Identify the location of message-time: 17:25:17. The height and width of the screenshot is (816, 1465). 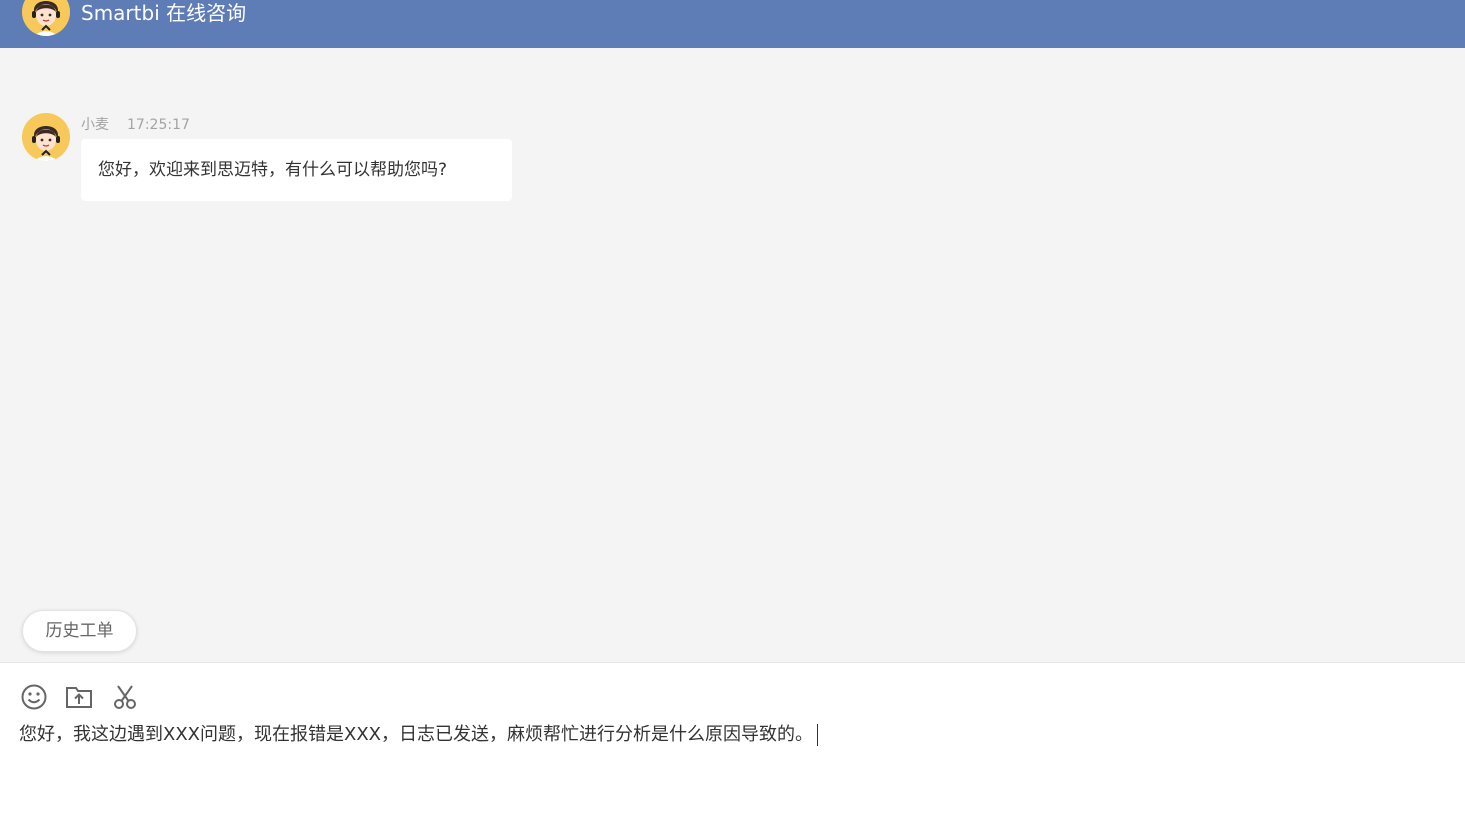
(158, 125).